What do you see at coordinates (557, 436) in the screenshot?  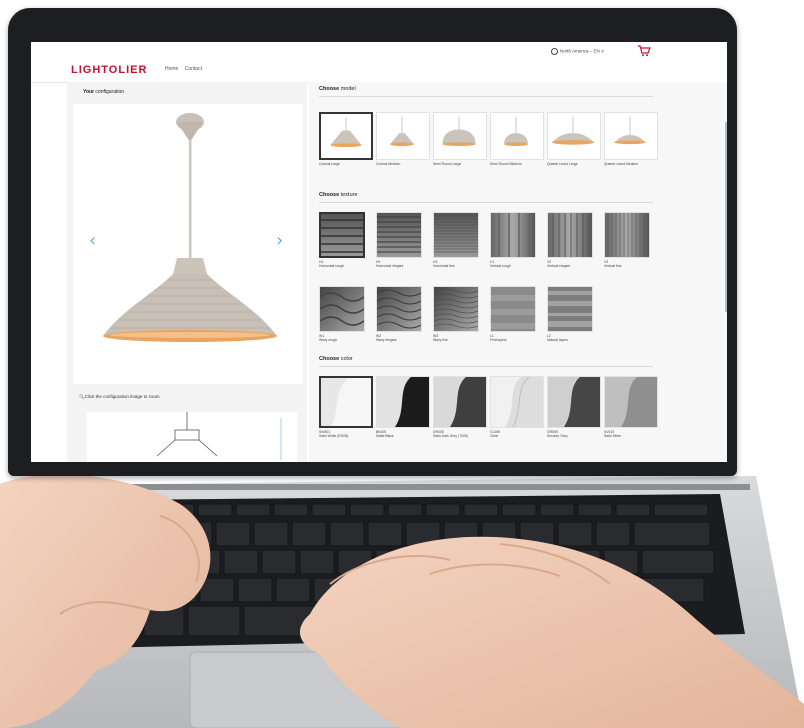 I see `color-name: Smokey Grey` at bounding box center [557, 436].